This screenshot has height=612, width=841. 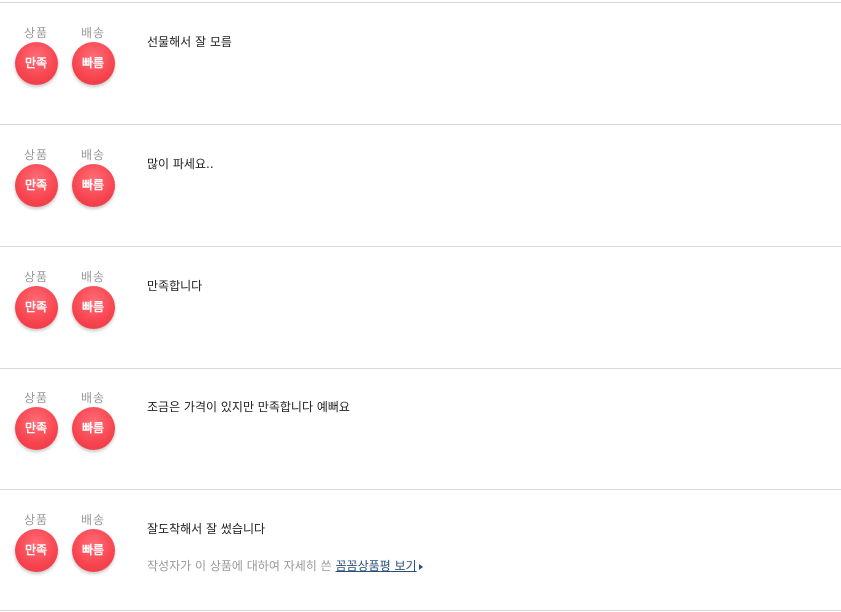 What do you see at coordinates (248, 407) in the screenshot?
I see `review-text: 조금은 가격이 있지만 만족합니다 예뻐요` at bounding box center [248, 407].